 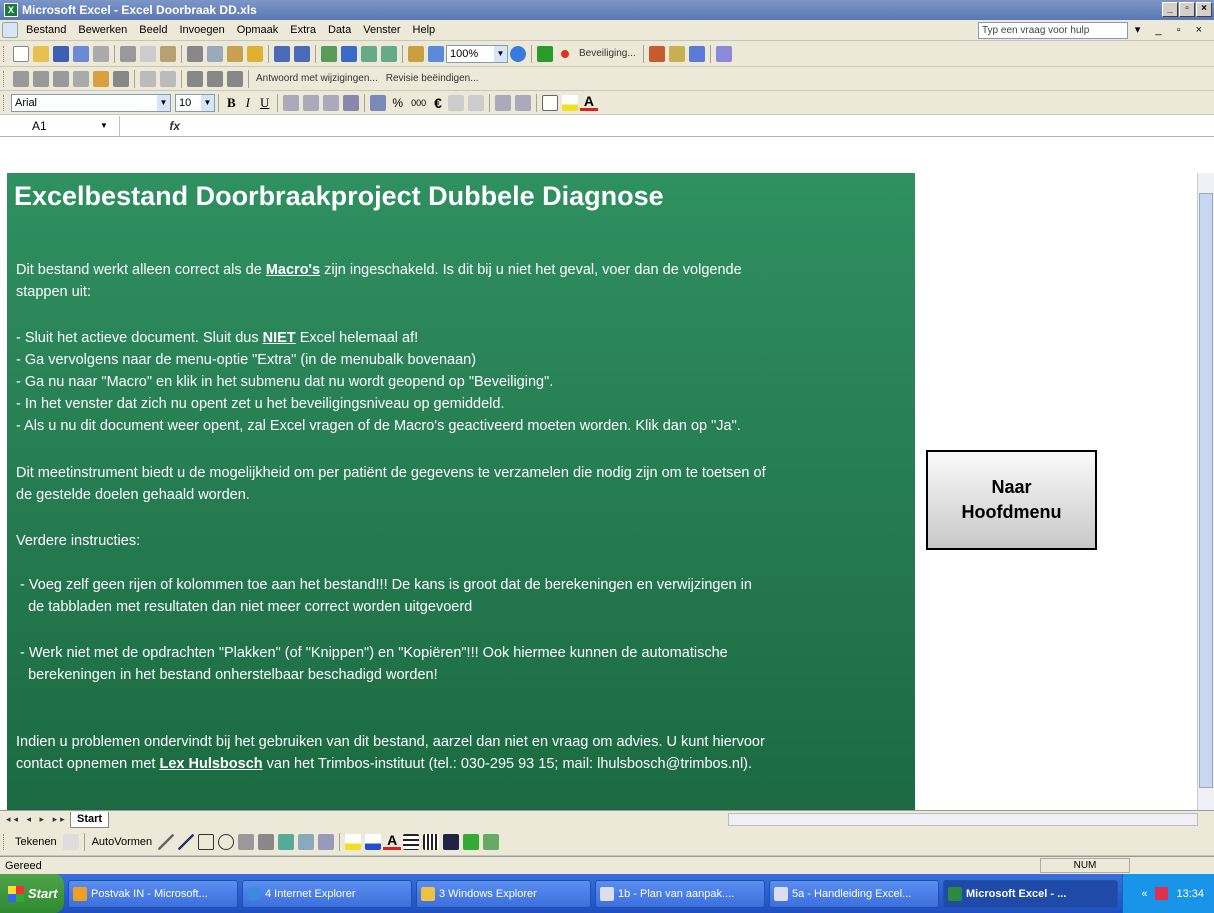 What do you see at coordinates (206, 841) in the screenshot?
I see `rectangle-icon` at bounding box center [206, 841].